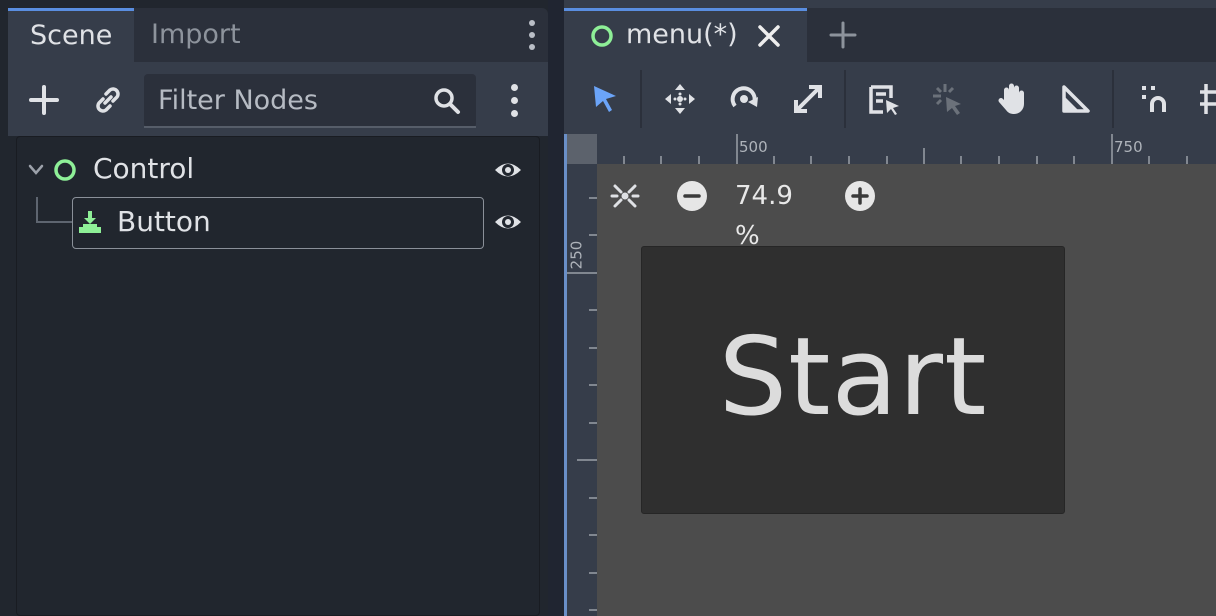  I want to click on select-icon, so click(605, 99).